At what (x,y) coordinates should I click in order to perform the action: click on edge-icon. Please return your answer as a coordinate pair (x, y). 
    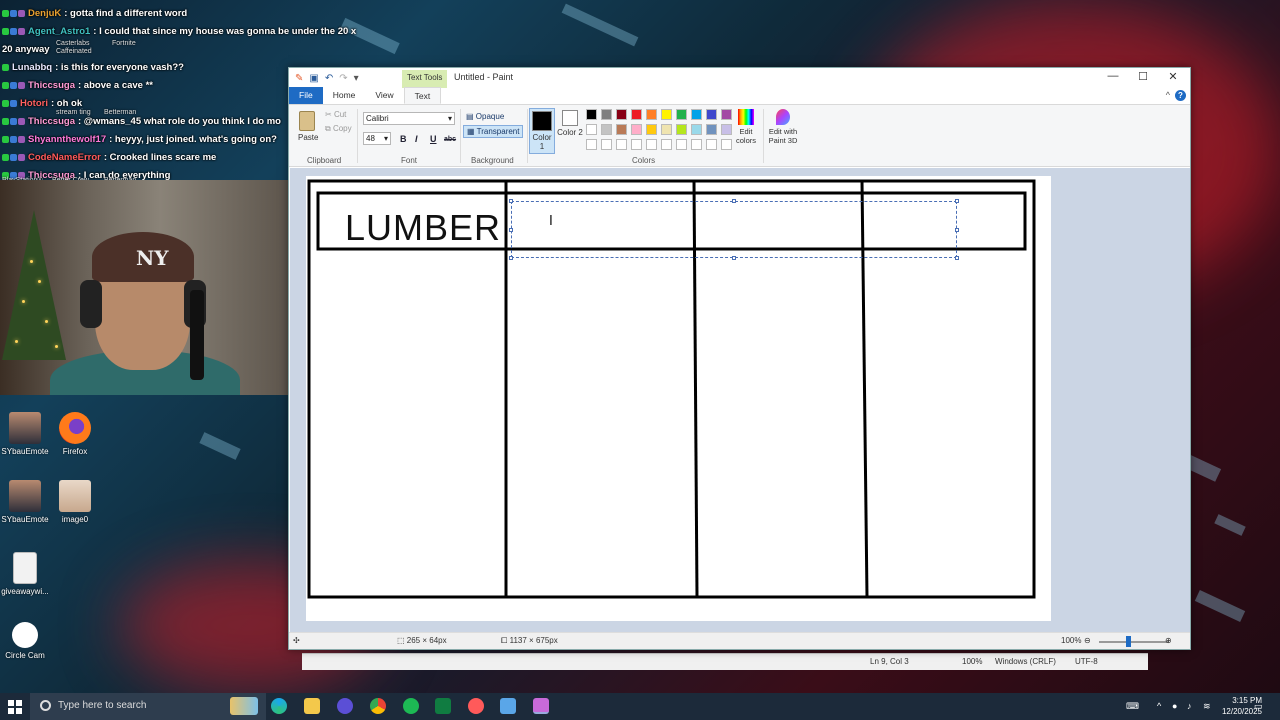
    Looking at the image, I should click on (279, 706).